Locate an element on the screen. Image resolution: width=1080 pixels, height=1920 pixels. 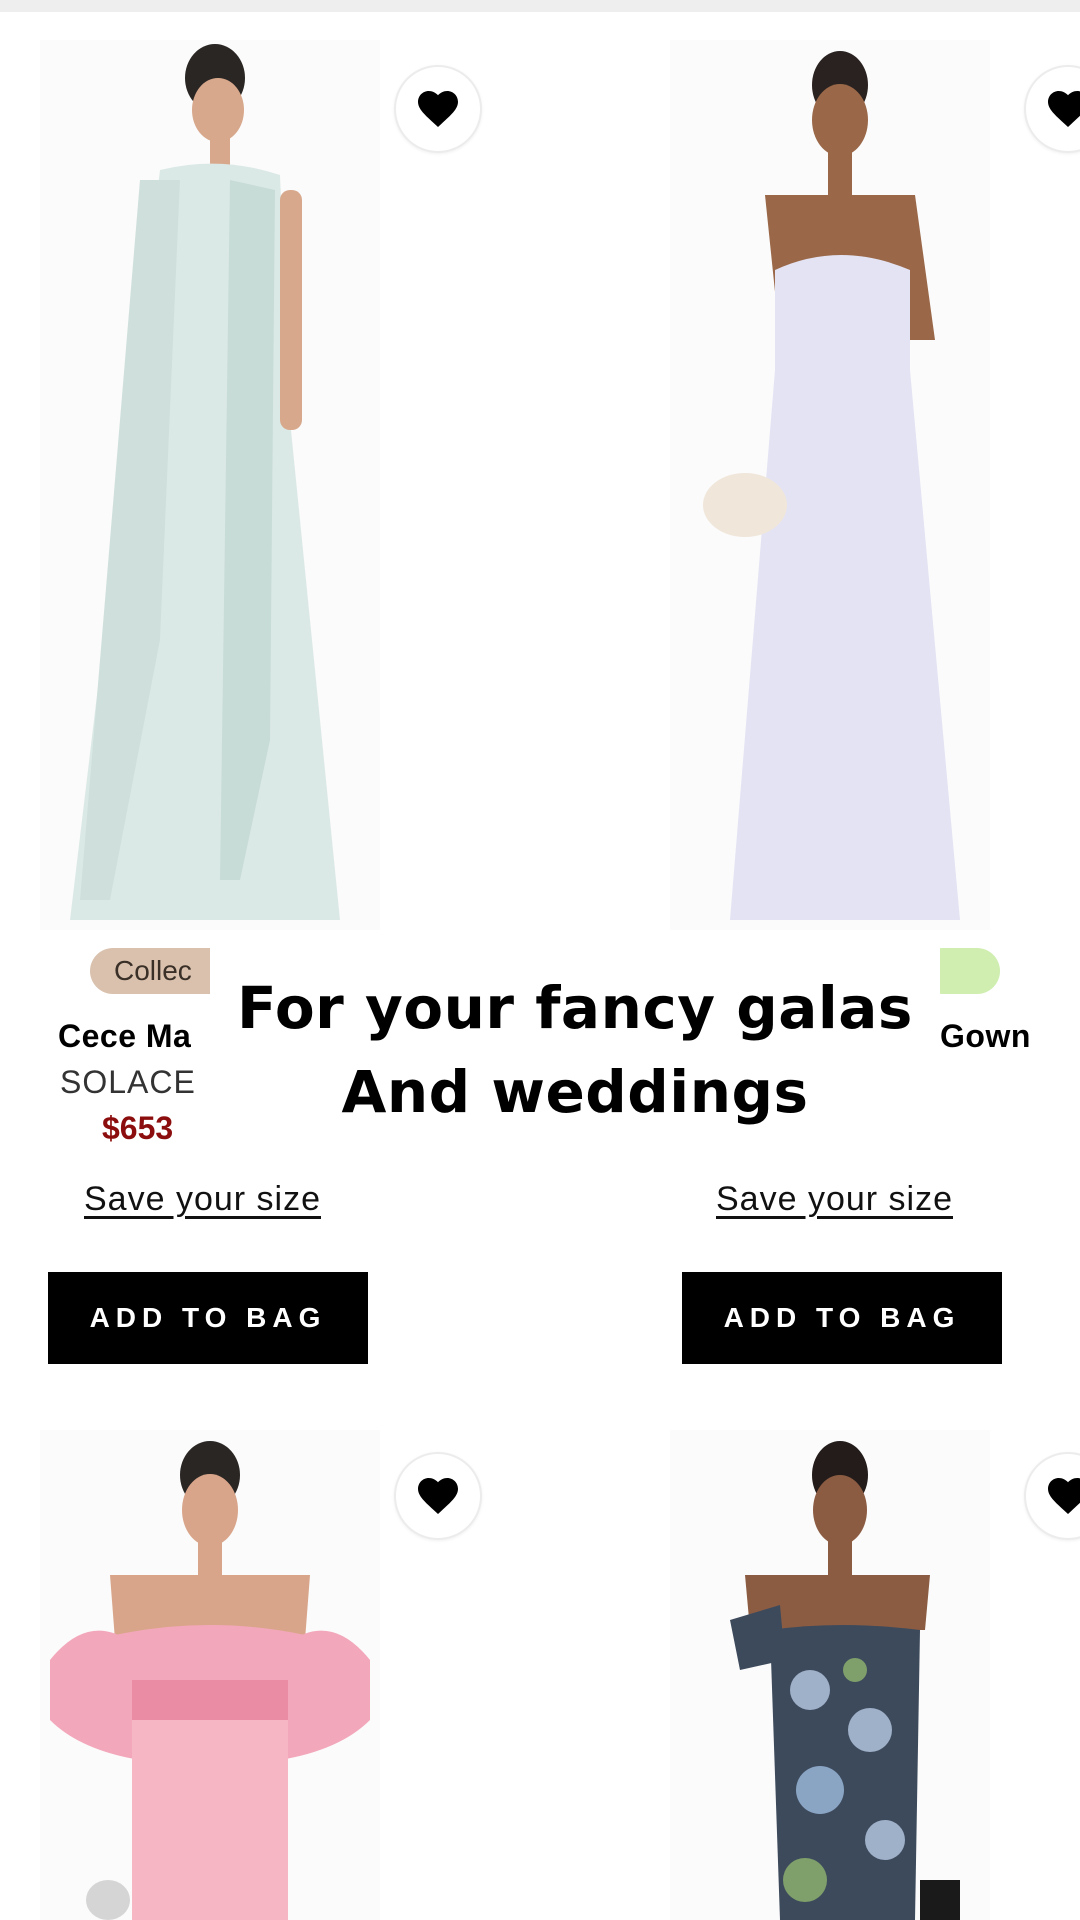
save-your-size-link-1: Save your size is located at coordinates (202, 1199).